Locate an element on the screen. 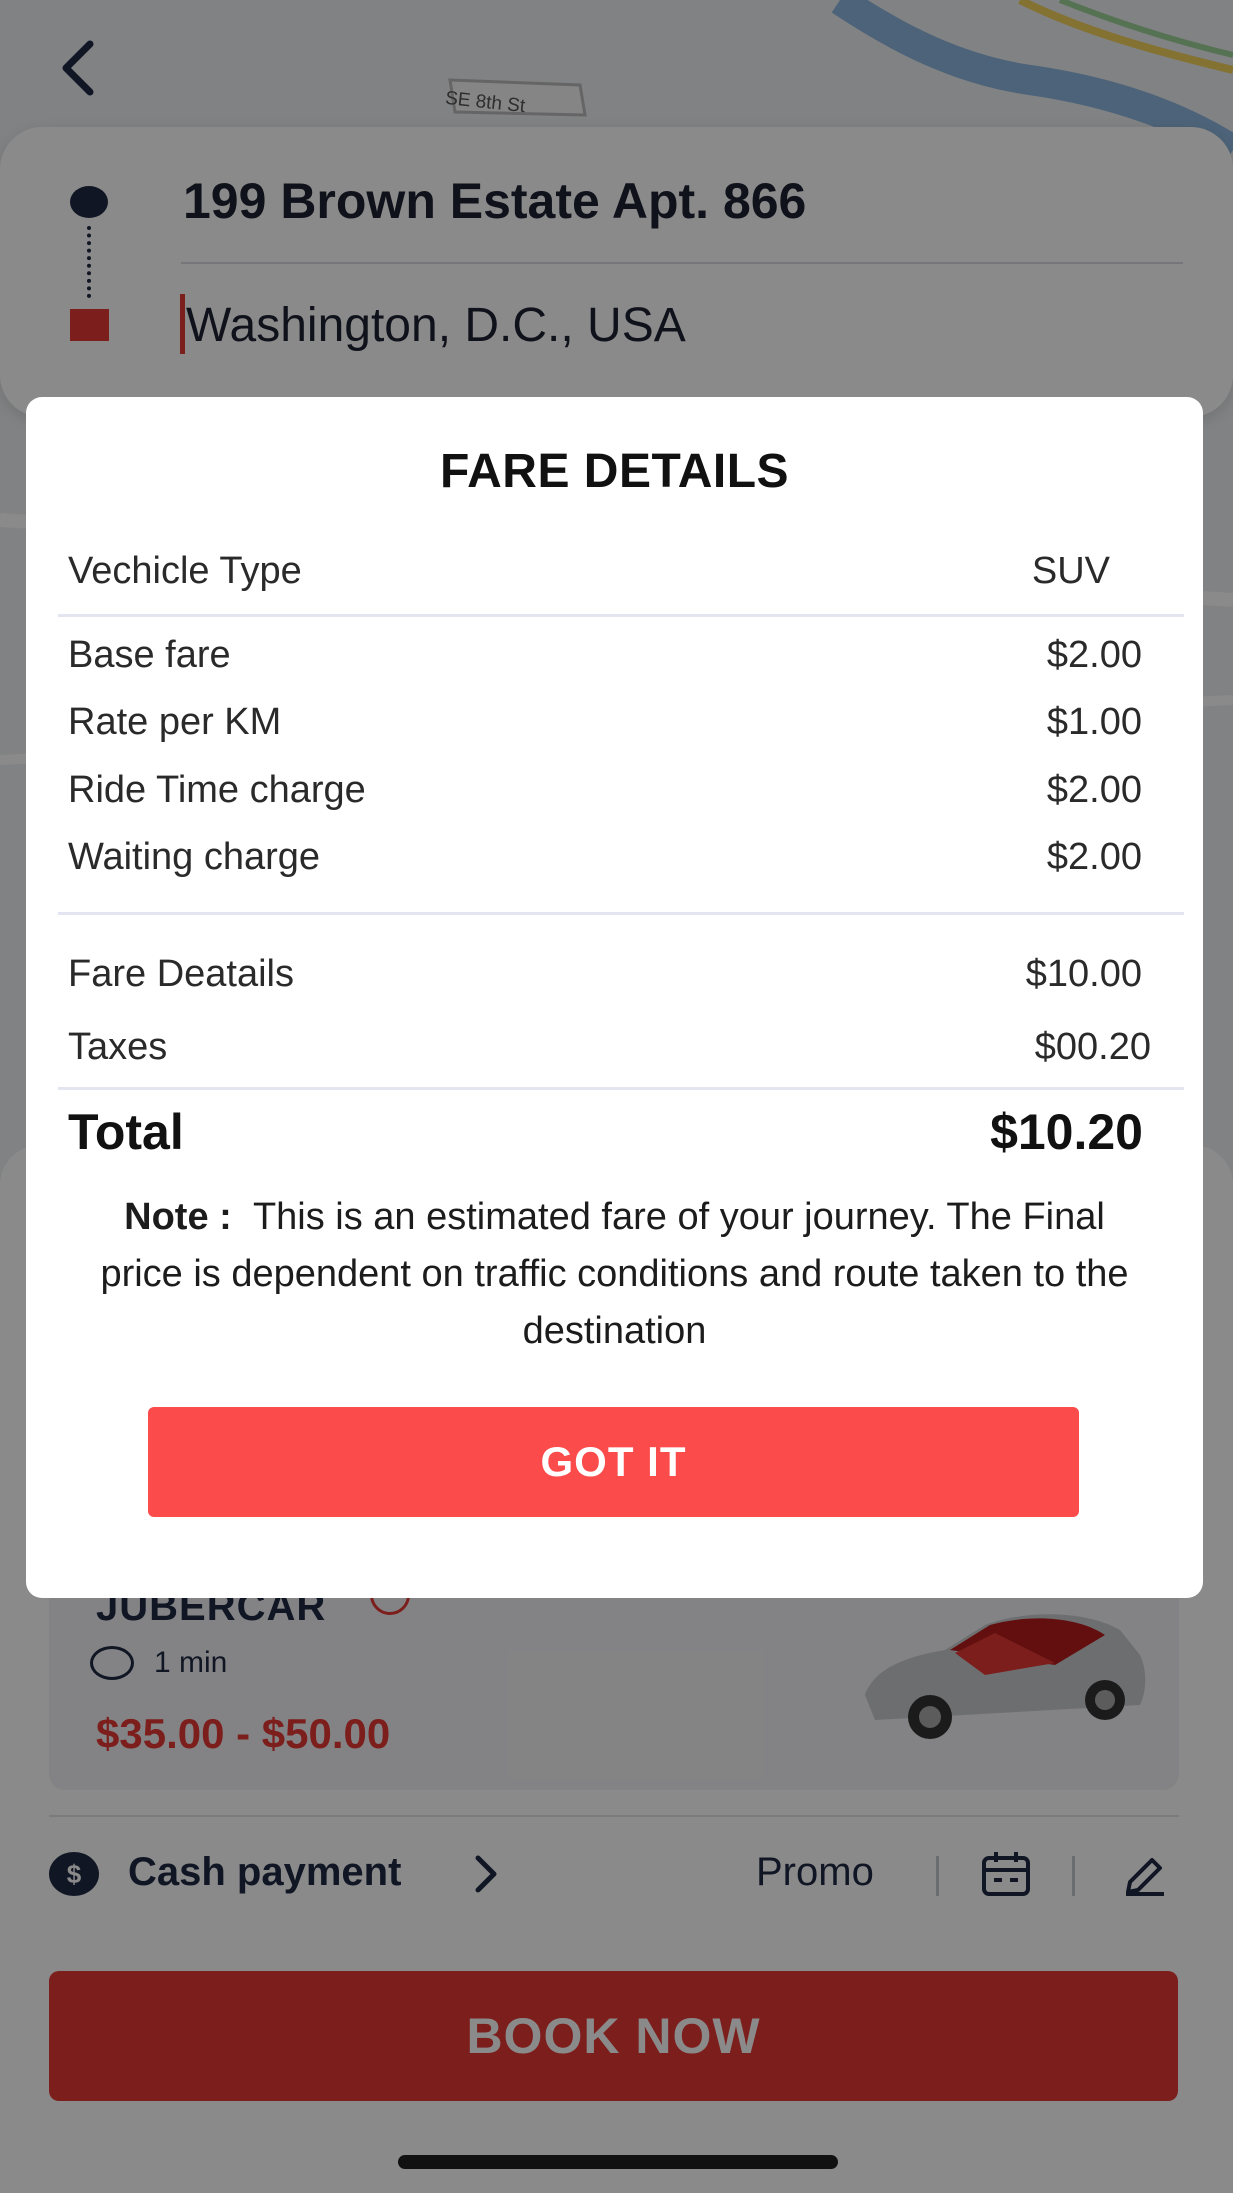  charge-label: Base fare is located at coordinates (149, 655).